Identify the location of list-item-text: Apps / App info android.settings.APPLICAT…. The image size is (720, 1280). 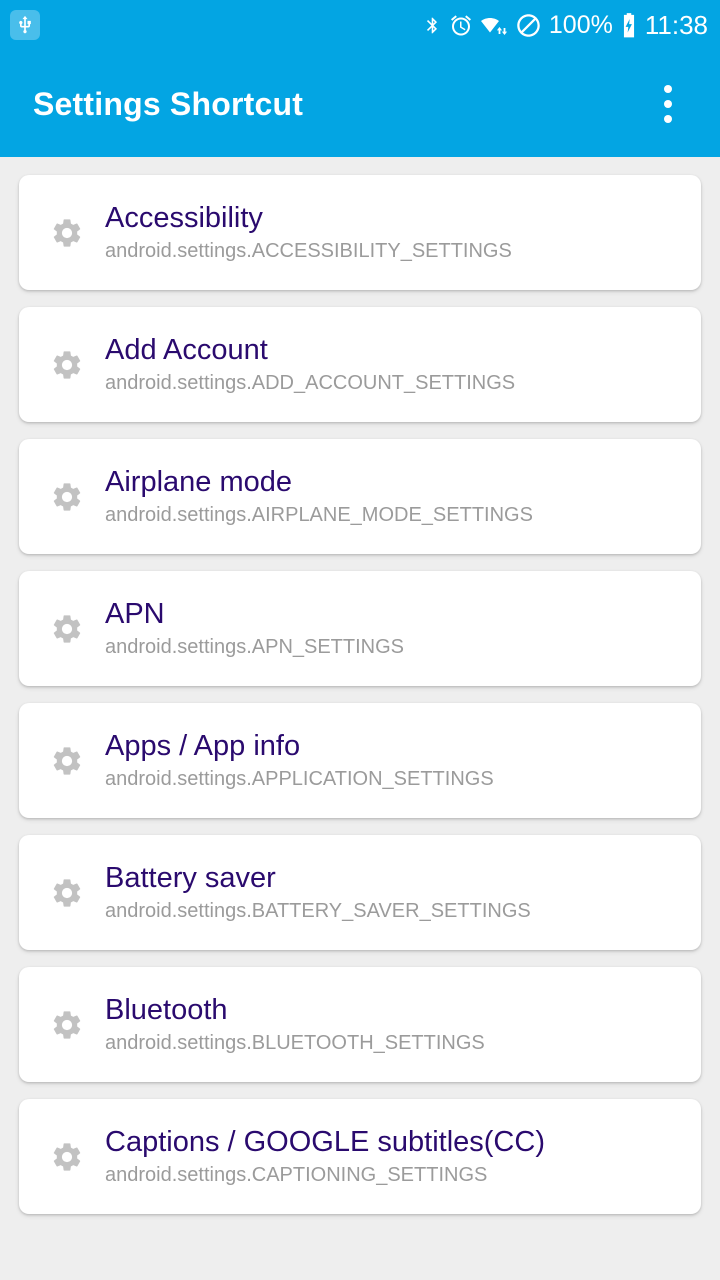
(299, 760).